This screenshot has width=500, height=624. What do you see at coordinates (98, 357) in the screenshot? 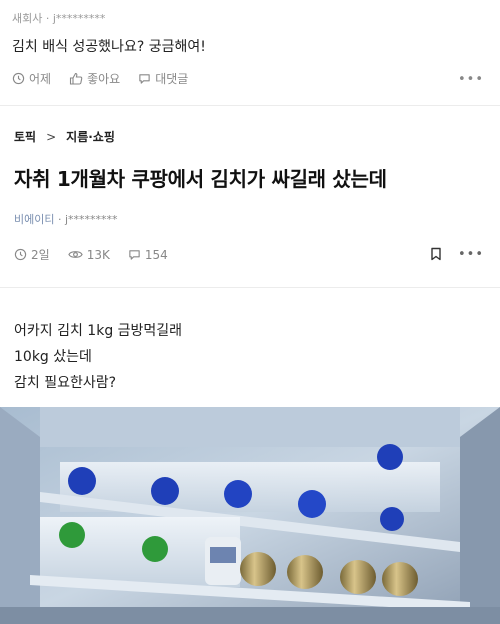
I see `post-body: 어카지 김치 1kg 금방먹길래 10kg 샀는데 감치 필요한사람?` at bounding box center [98, 357].